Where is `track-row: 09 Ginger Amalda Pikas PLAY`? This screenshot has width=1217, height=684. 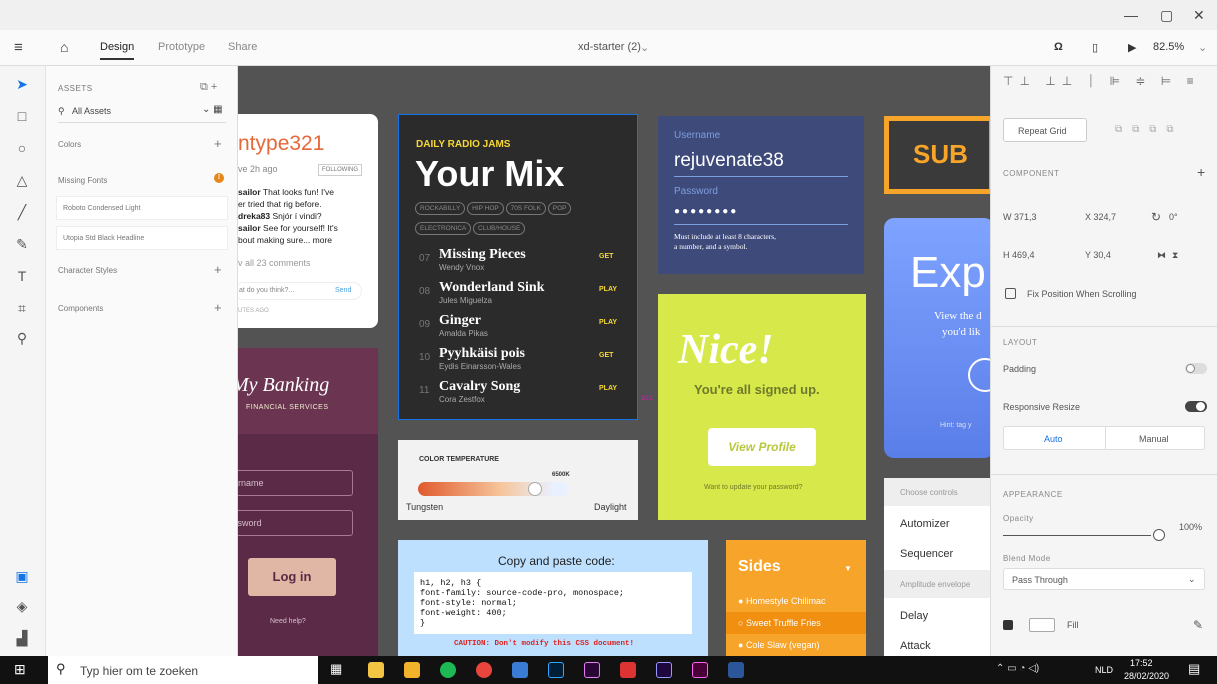
track-row: 09 Ginger Amalda Pikas PLAY is located at coordinates (518, 326).